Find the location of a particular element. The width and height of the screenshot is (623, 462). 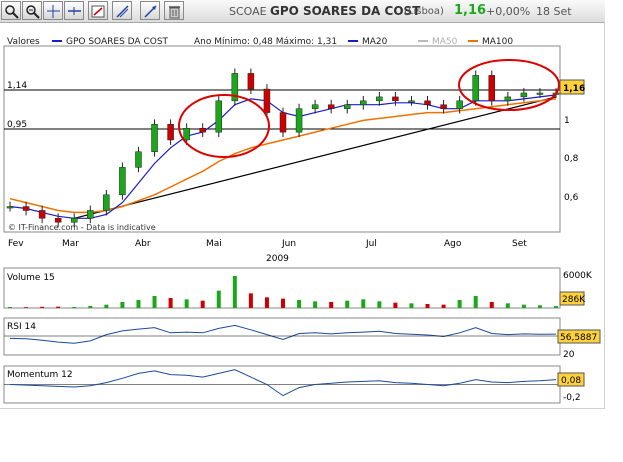

ticker: SCOAE is located at coordinates (248, 11).